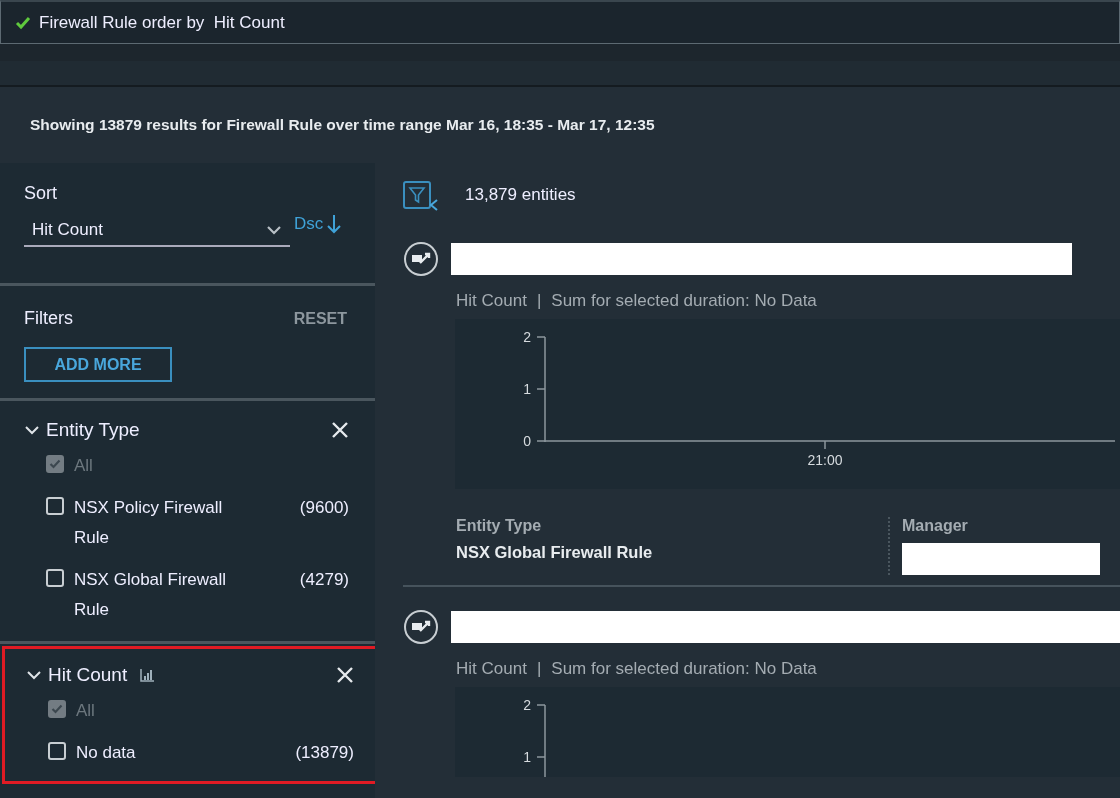  What do you see at coordinates (320, 318) in the screenshot?
I see `reset-button: RESET` at bounding box center [320, 318].